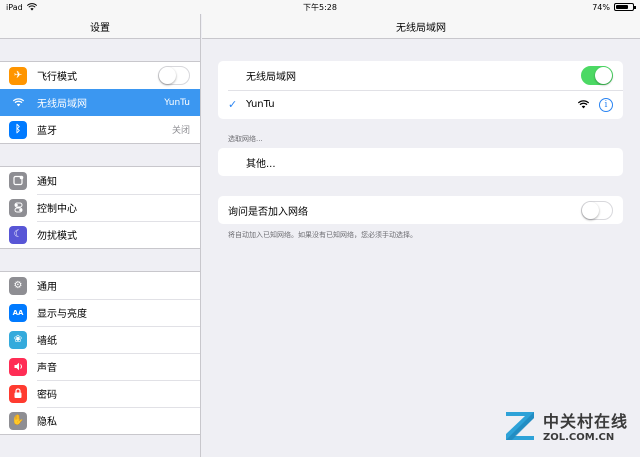 The height and width of the screenshot is (457, 640). What do you see at coordinates (47, 131) in the screenshot?
I see `sidebar-item-label: 蓝牙` at bounding box center [47, 131].